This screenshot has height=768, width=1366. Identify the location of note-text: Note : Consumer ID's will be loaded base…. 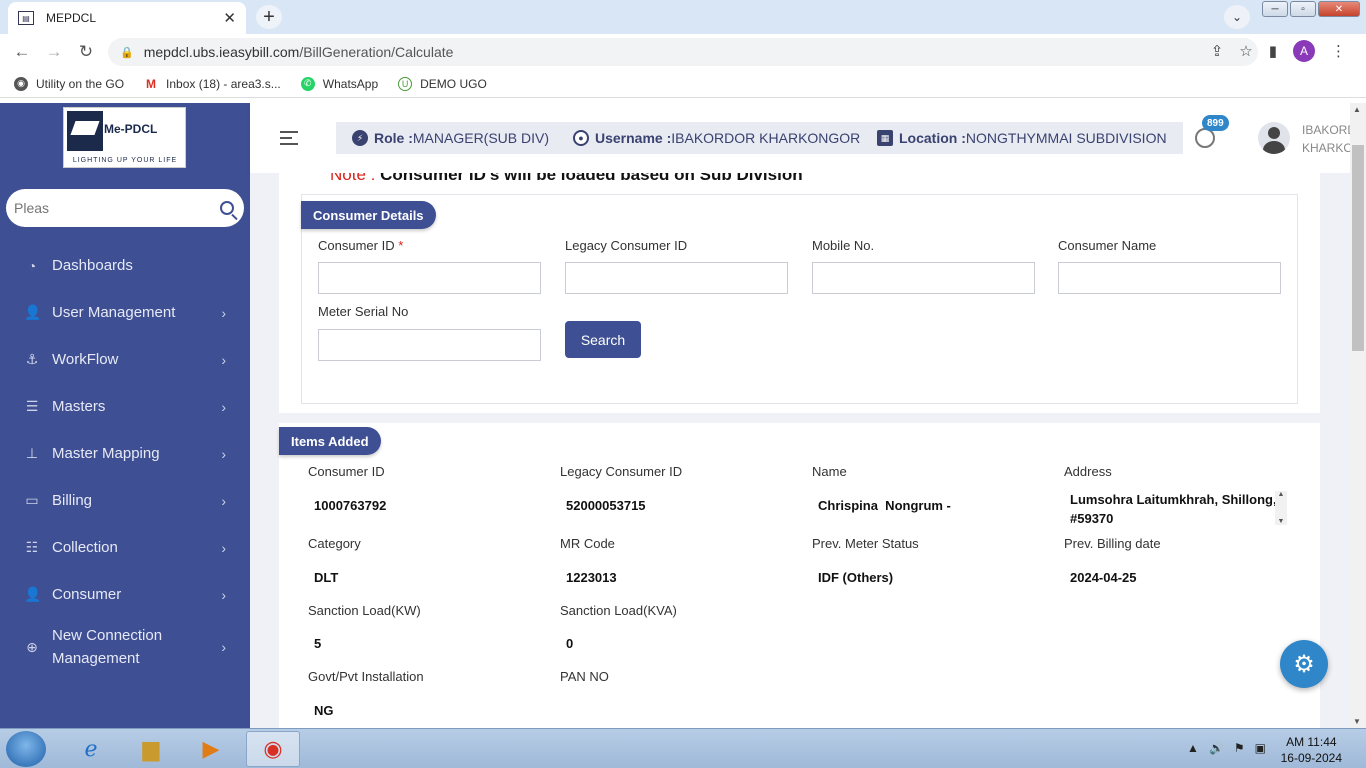
(566, 178).